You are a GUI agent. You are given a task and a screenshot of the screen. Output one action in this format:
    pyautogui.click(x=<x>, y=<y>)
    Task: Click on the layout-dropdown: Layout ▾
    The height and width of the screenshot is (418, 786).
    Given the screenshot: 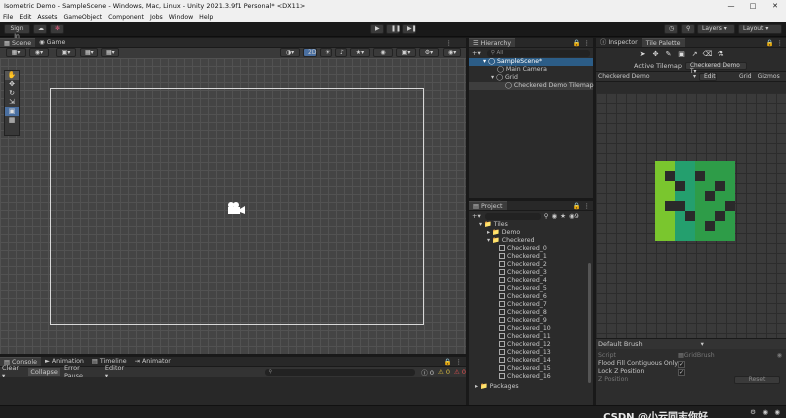 What is the action you would take?
    pyautogui.click(x=760, y=29)
    